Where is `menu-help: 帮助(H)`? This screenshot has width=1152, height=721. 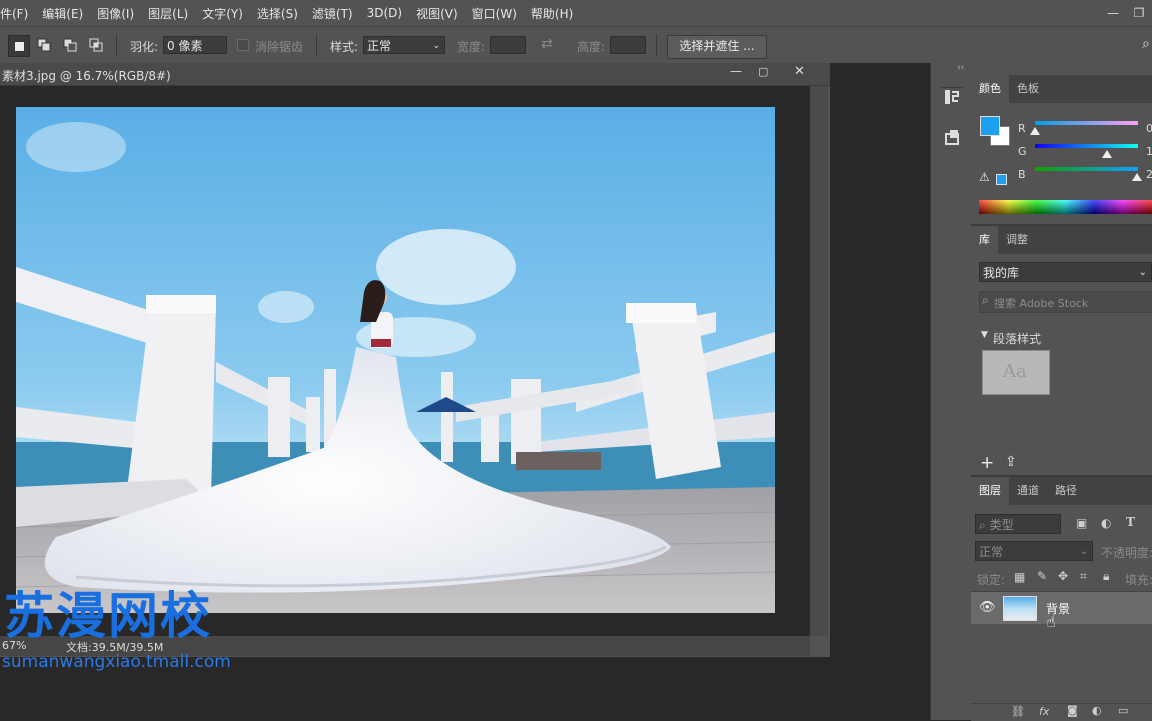
menu-help: 帮助(H) is located at coordinates (552, 13).